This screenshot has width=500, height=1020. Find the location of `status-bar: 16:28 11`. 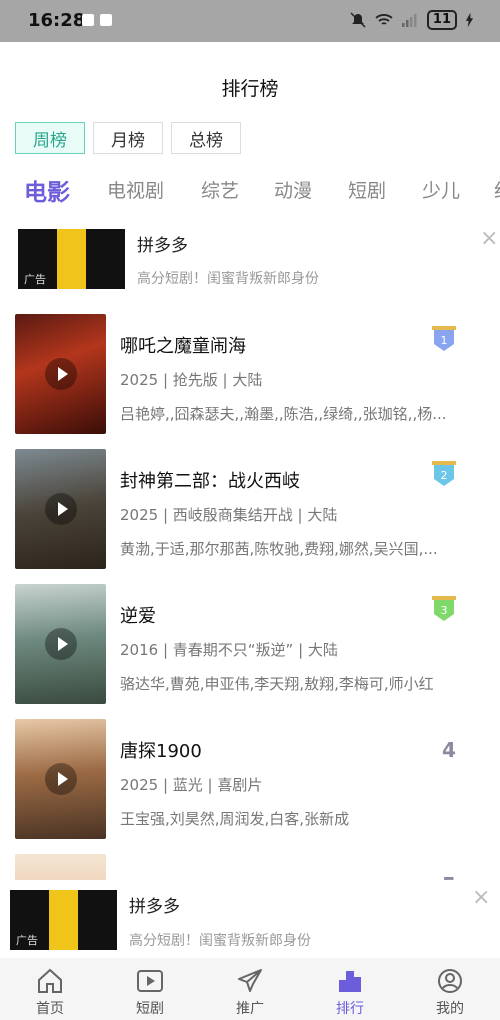

status-bar: 16:28 11 is located at coordinates (250, 21).